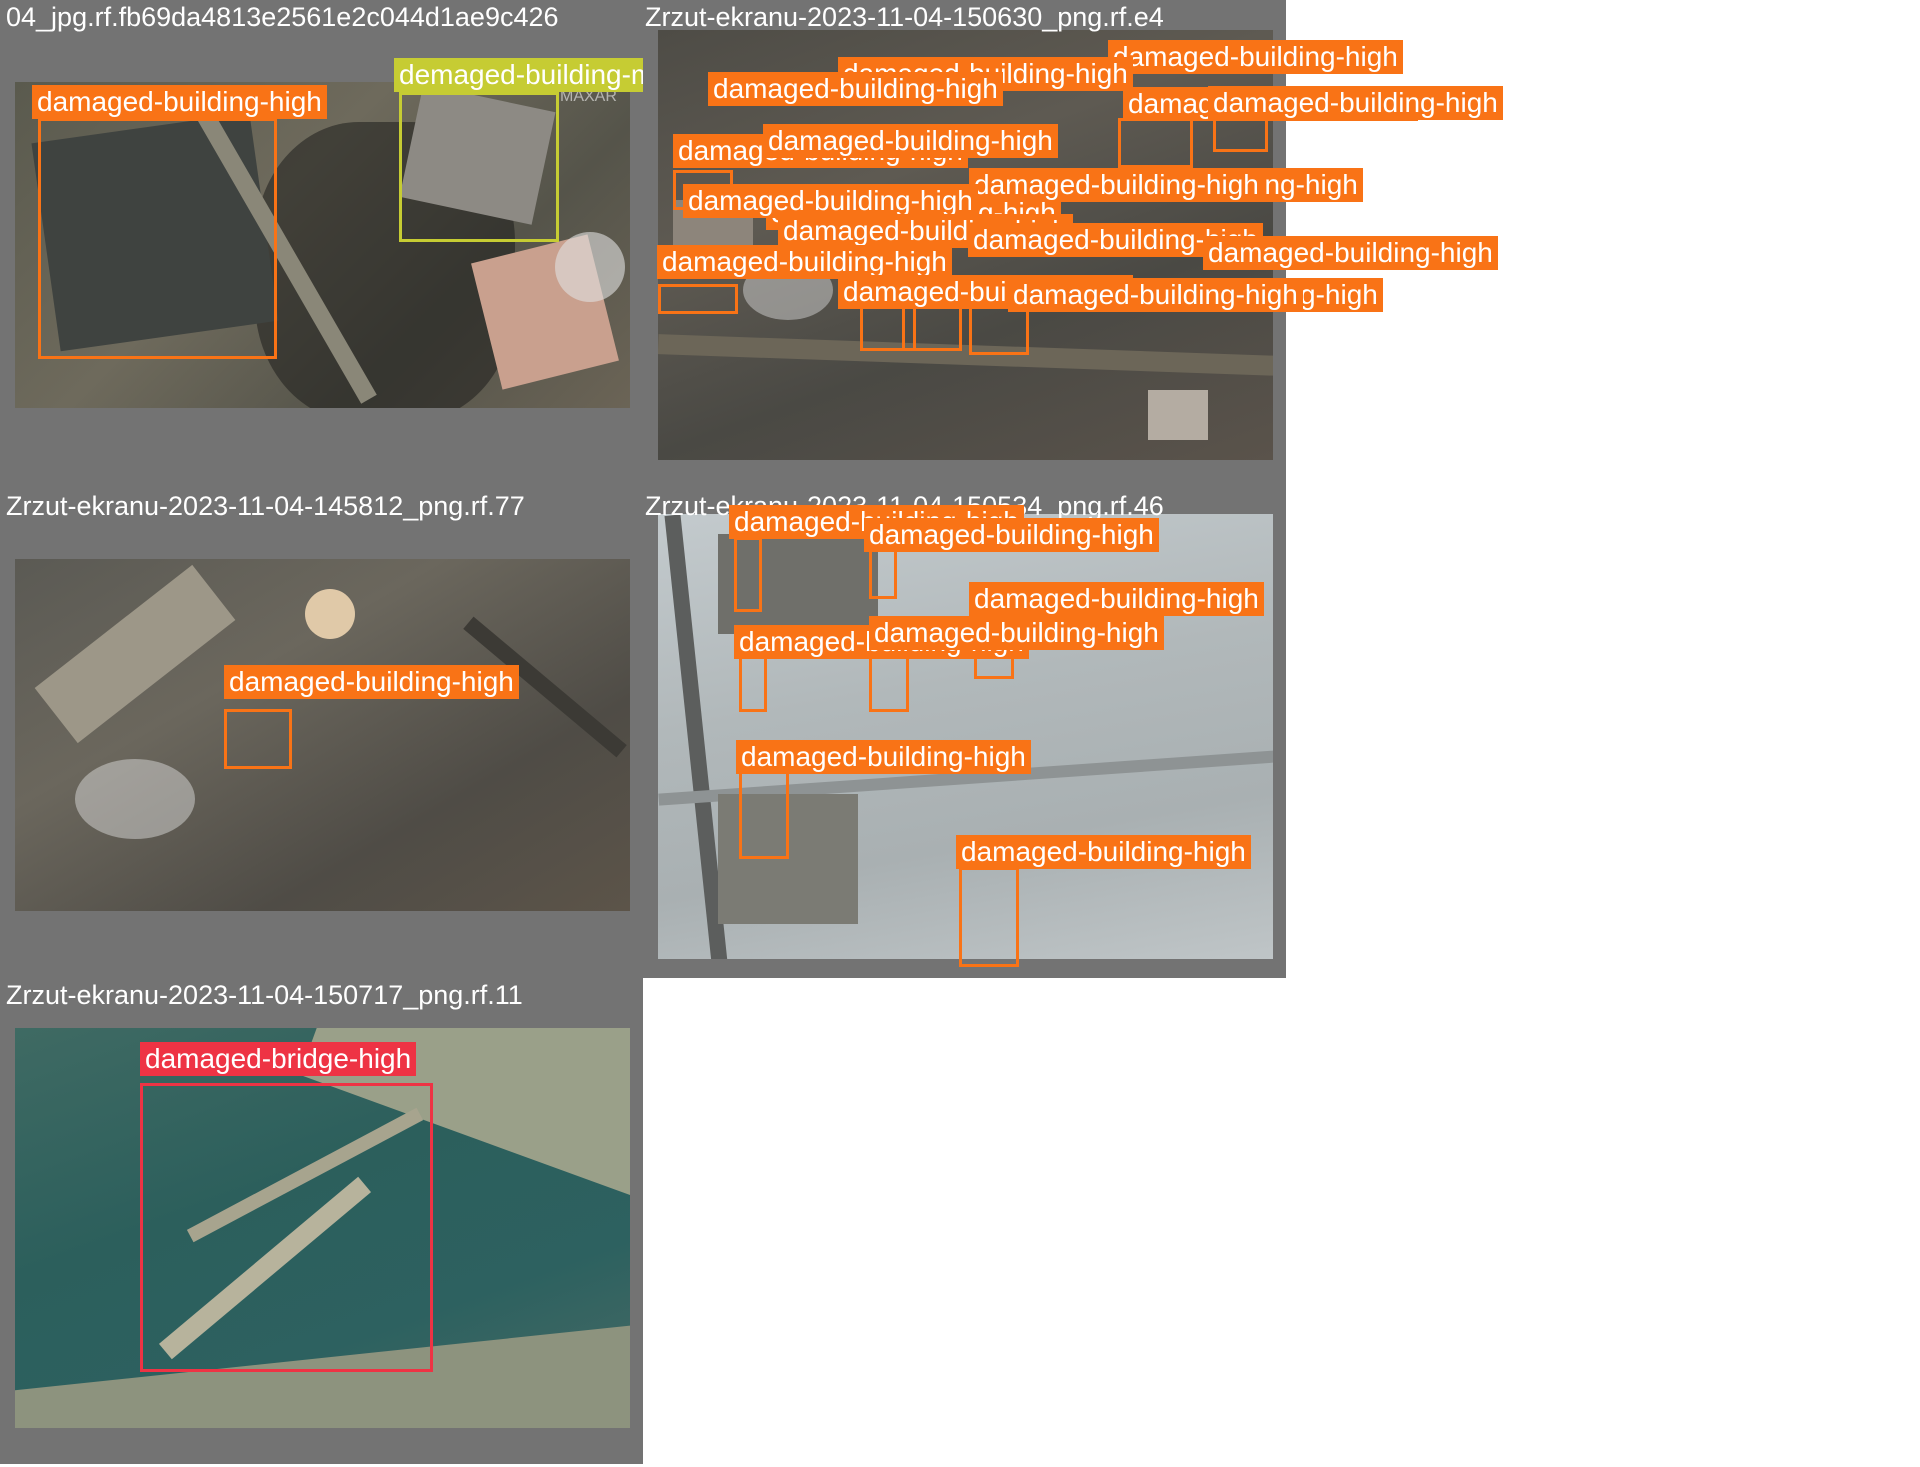 This screenshot has width=1920, height=1467. I want to click on image-smoke, so click(590, 267).